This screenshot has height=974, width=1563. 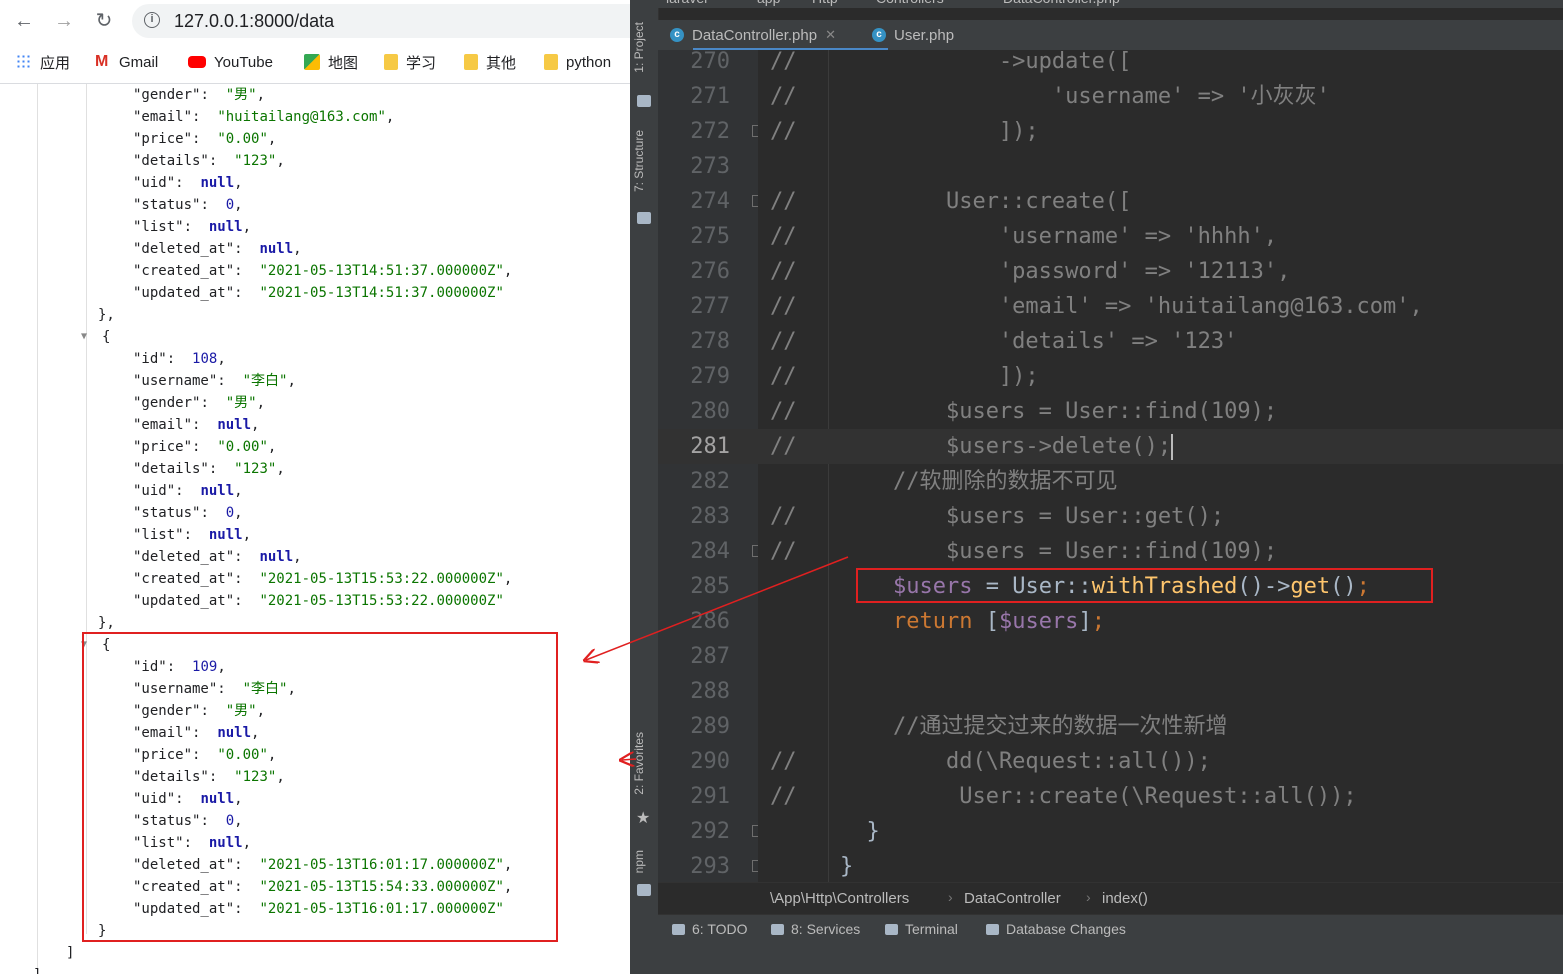 What do you see at coordinates (910, 3) in the screenshot?
I see `nav-crumb: Controllers` at bounding box center [910, 3].